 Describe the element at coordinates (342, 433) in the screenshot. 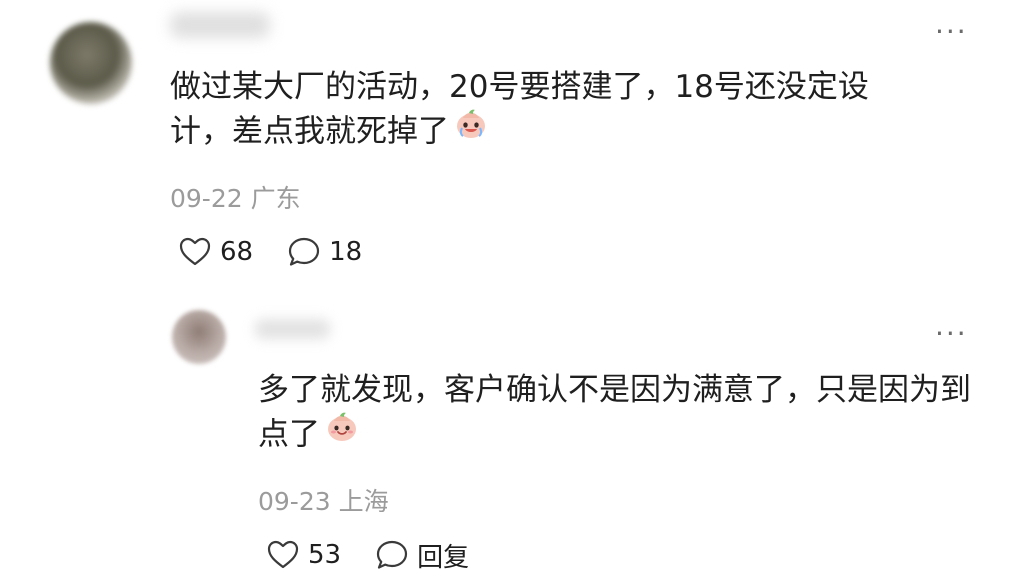

I see `smiling-face-emoji-icon` at that location.